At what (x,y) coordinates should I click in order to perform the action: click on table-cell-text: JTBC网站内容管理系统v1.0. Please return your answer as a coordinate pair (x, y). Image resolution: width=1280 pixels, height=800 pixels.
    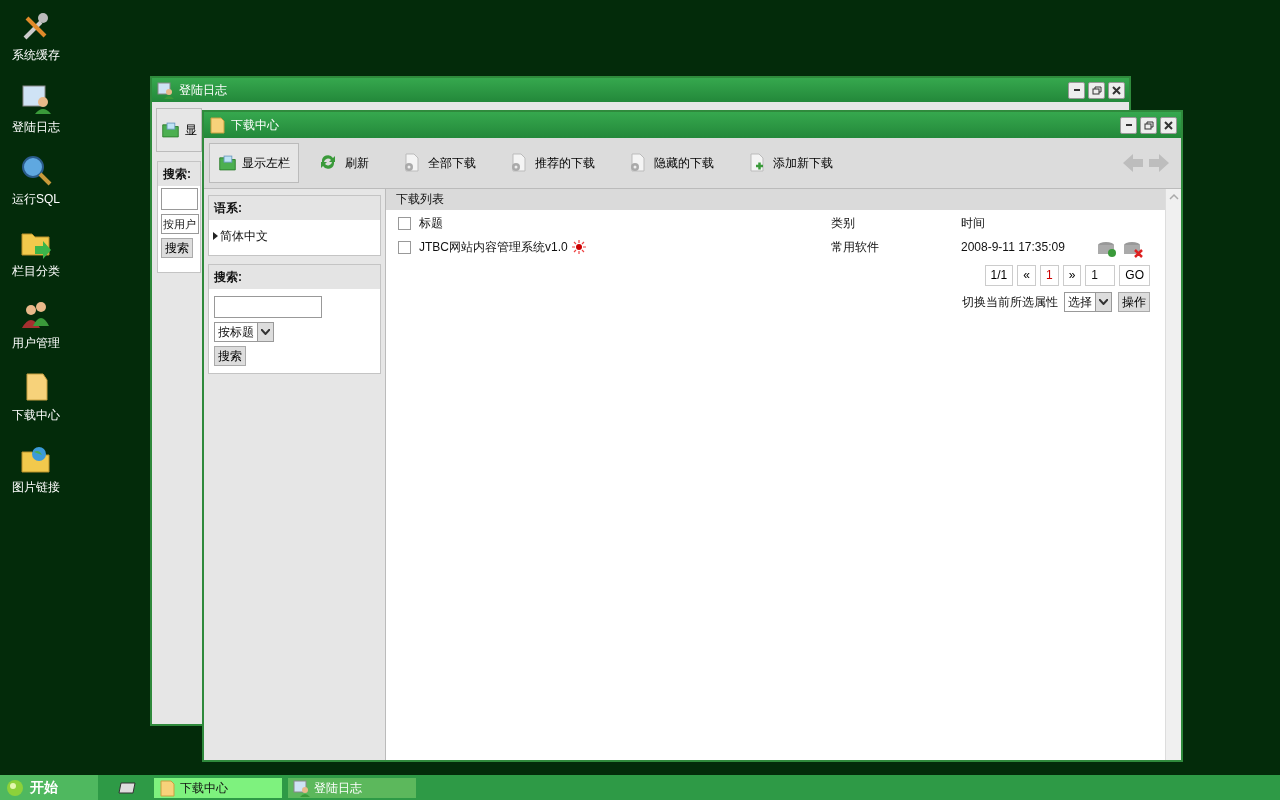
    Looking at the image, I should click on (493, 247).